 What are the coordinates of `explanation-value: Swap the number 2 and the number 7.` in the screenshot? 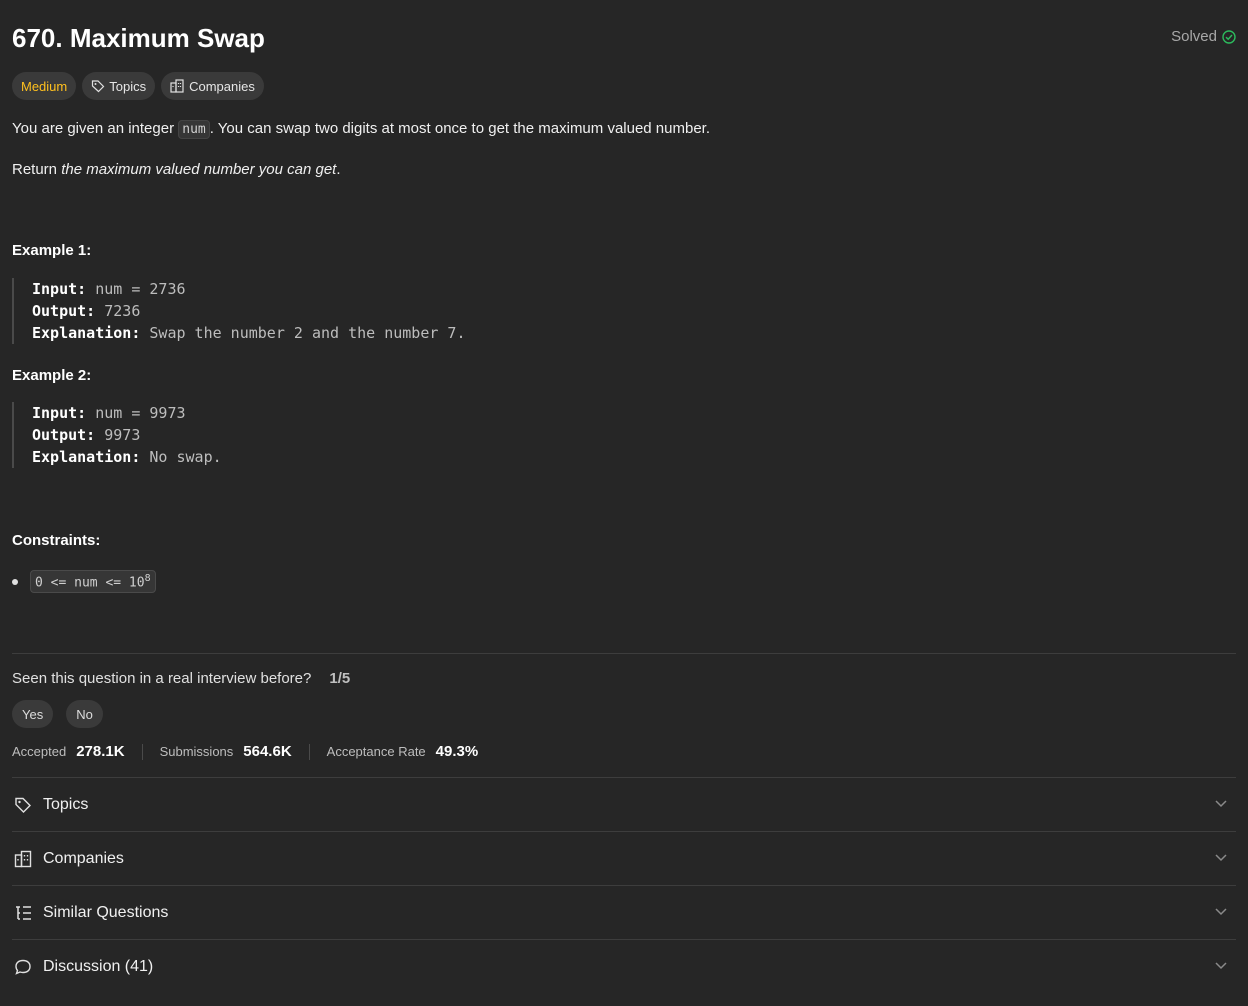 It's located at (307, 333).